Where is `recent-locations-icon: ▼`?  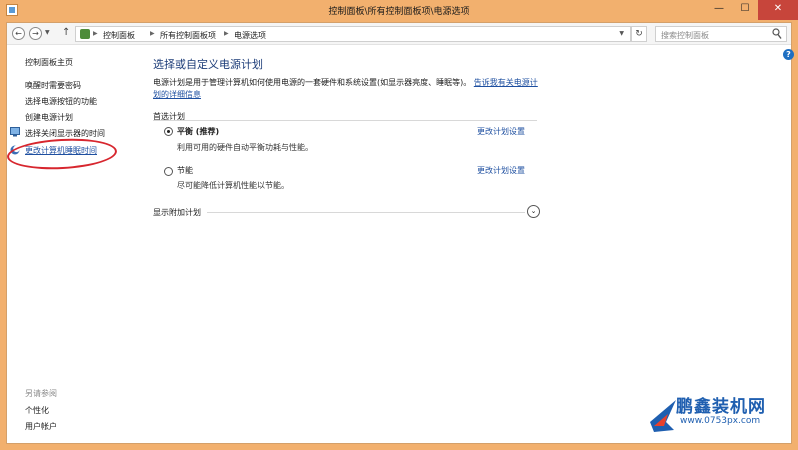
recent-locations-icon: ▼ is located at coordinates (47, 32).